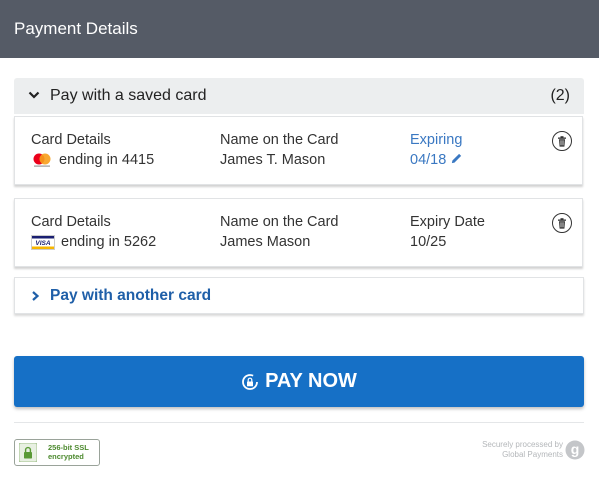 The width and height of the screenshot is (599, 496). What do you see at coordinates (560, 95) in the screenshot?
I see `saved-cards-count: (2)` at bounding box center [560, 95].